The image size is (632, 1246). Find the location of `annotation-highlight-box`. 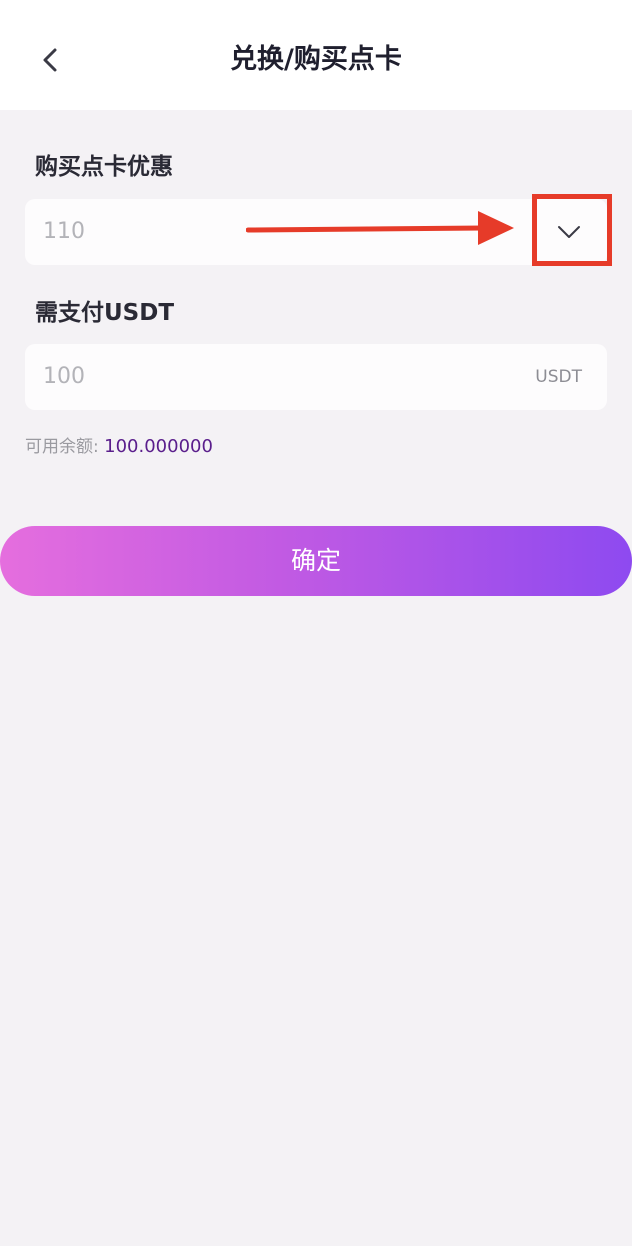

annotation-highlight-box is located at coordinates (572, 230).